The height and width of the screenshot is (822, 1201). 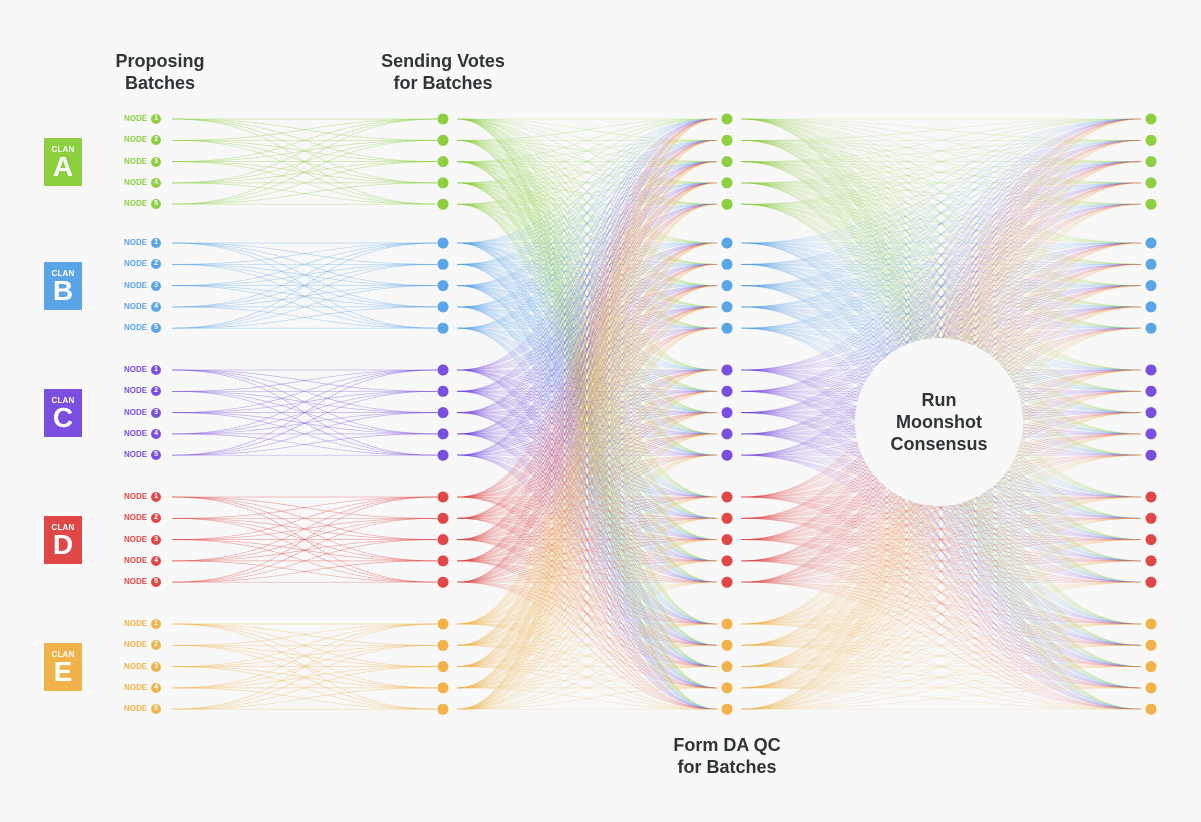 What do you see at coordinates (143, 624) in the screenshot?
I see `node-label-e1: NODE 1` at bounding box center [143, 624].